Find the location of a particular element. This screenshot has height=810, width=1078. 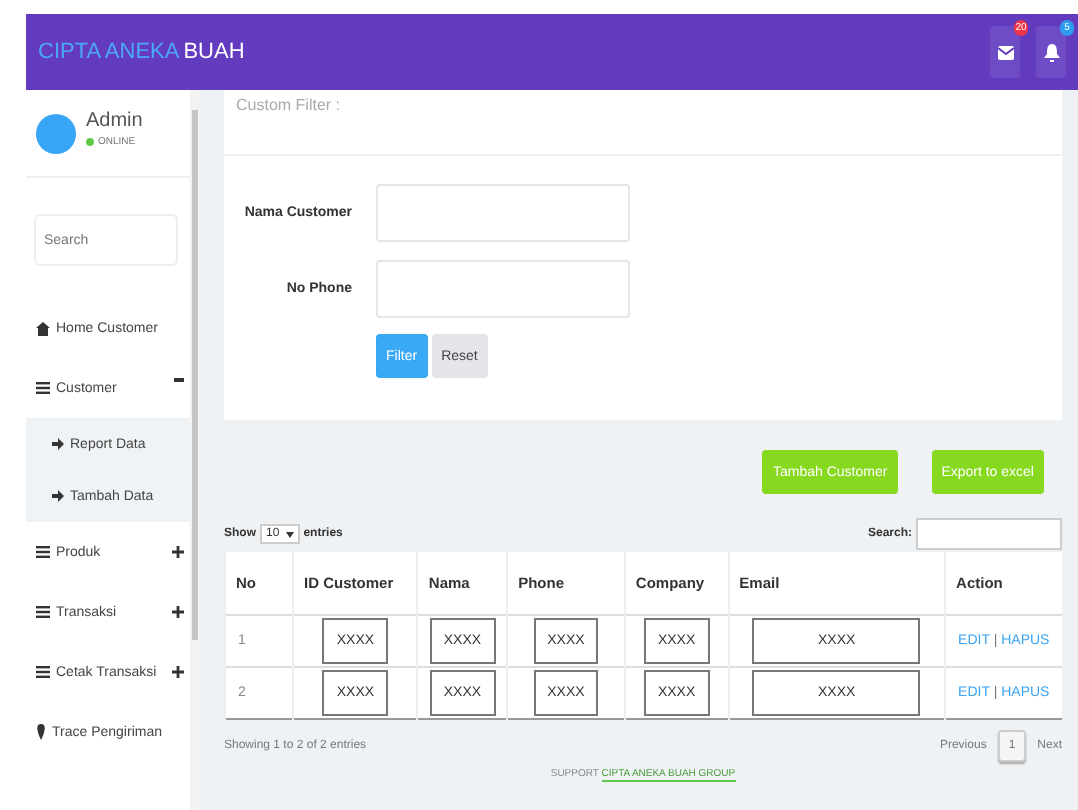

avatar is located at coordinates (56, 134).